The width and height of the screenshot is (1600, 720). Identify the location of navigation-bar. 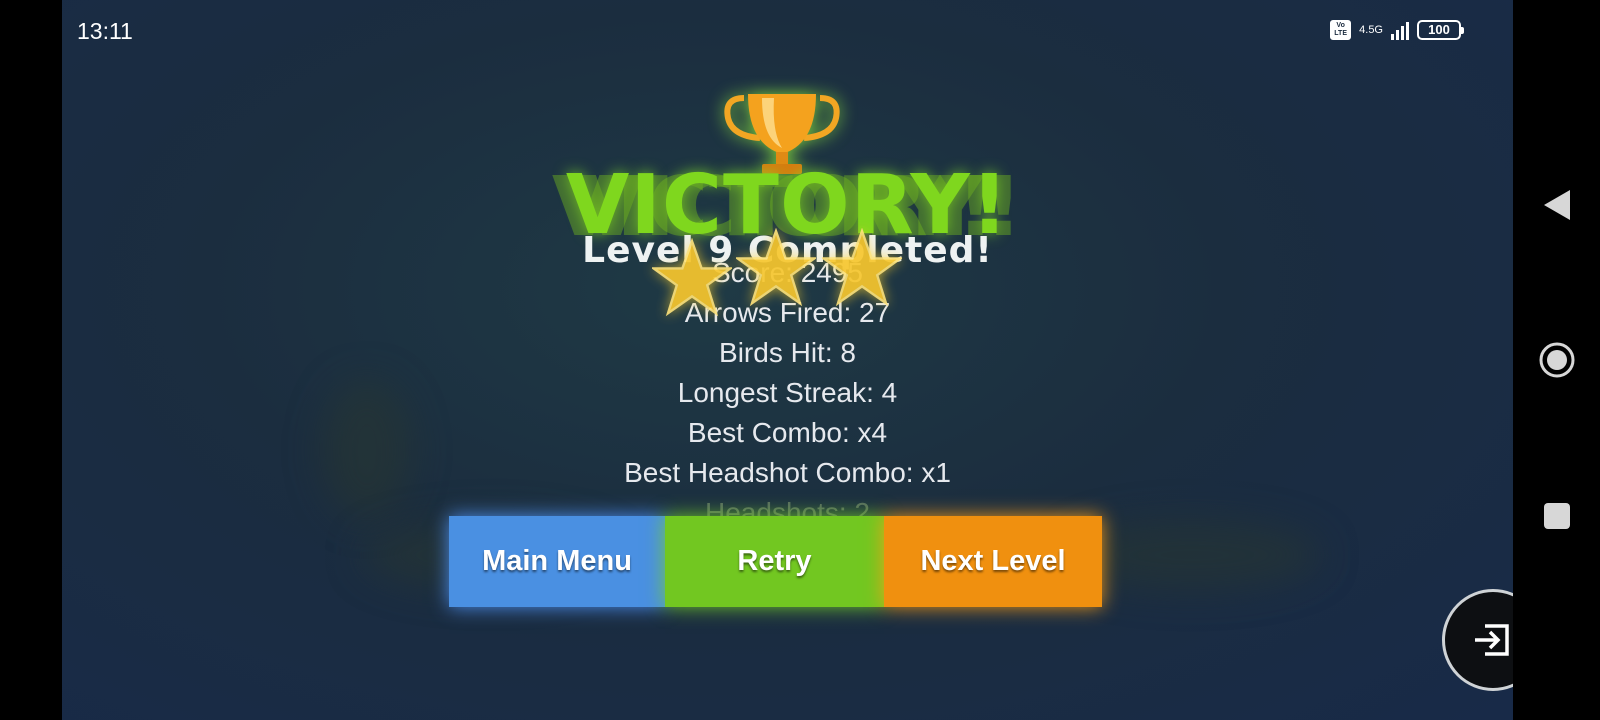
(1556, 360).